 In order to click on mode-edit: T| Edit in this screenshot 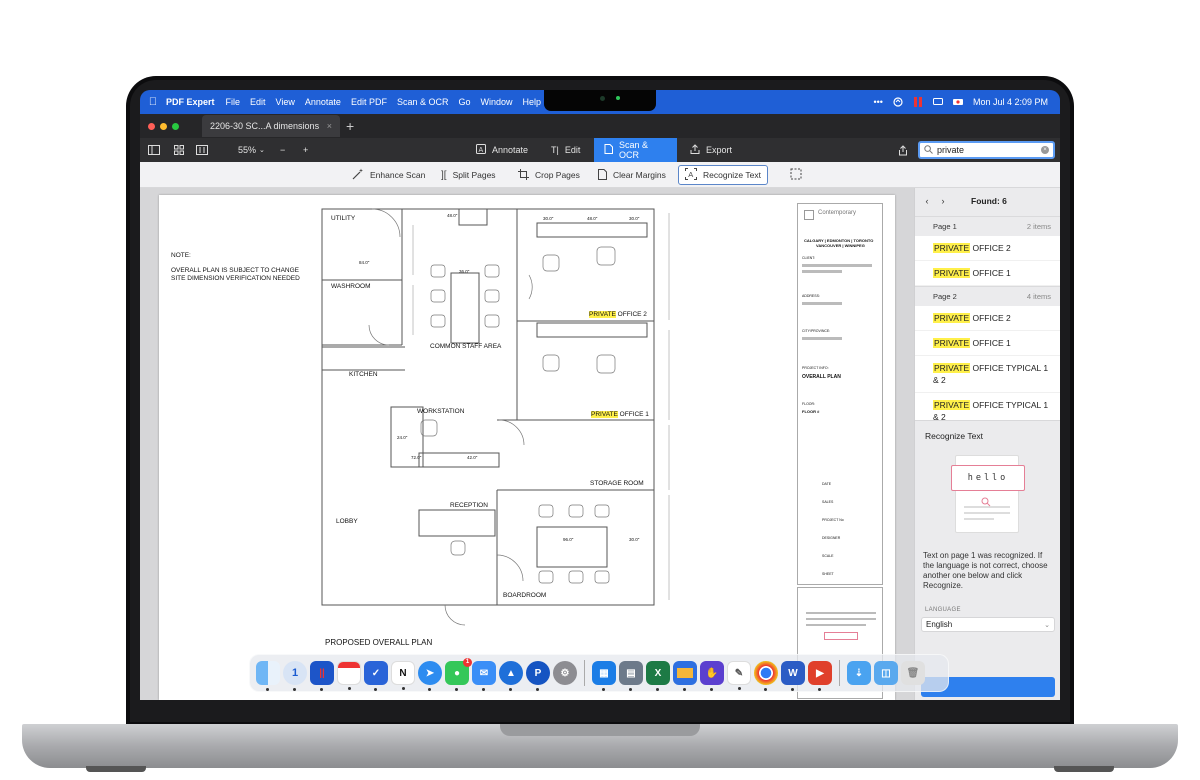, I will do `click(565, 150)`.